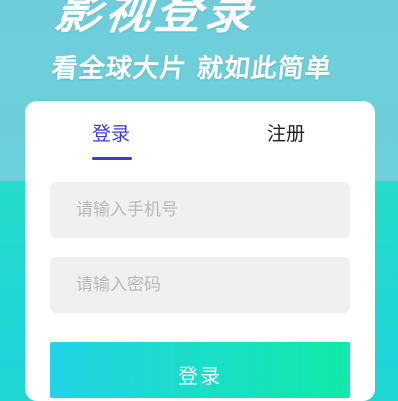  Describe the element at coordinates (112, 158) in the screenshot. I see `active-tab-indicator` at that location.